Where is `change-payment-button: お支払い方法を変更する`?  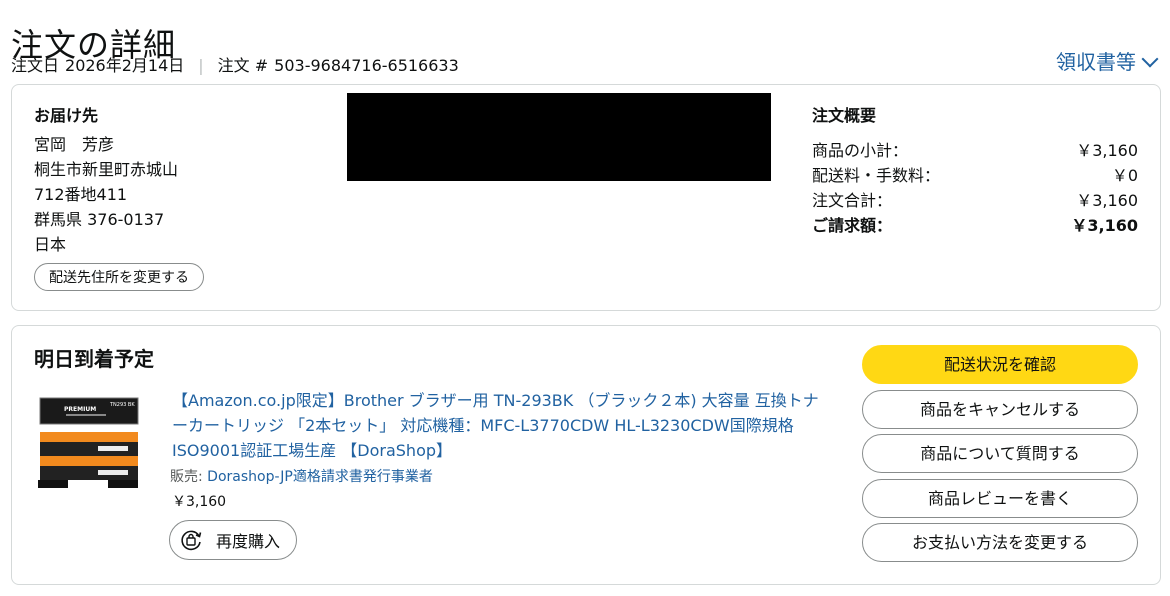
change-payment-button: お支払い方法を変更する is located at coordinates (1000, 542).